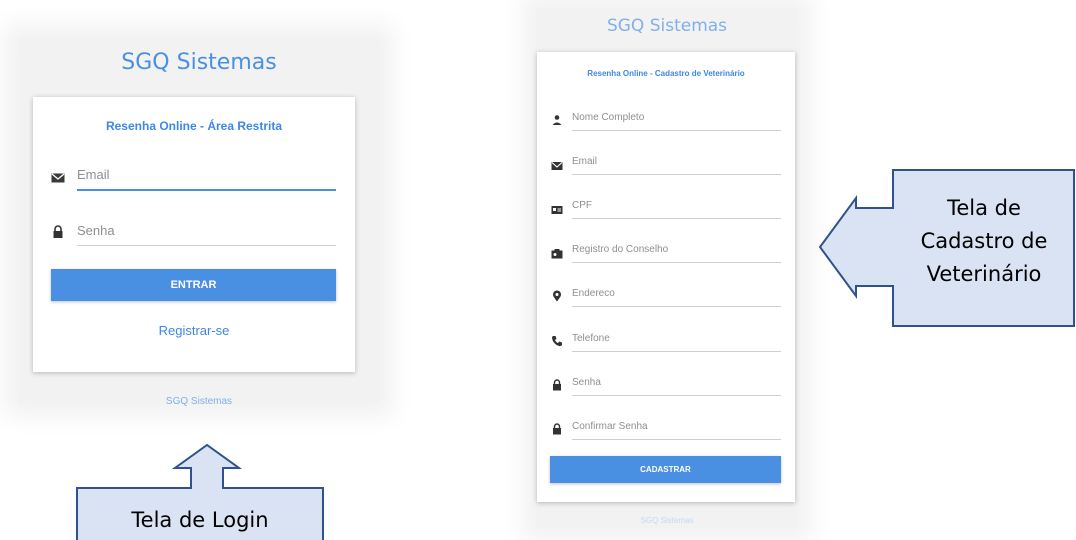 The height and width of the screenshot is (540, 1076). I want to click on login-email-placeholder: Email, so click(93, 174).